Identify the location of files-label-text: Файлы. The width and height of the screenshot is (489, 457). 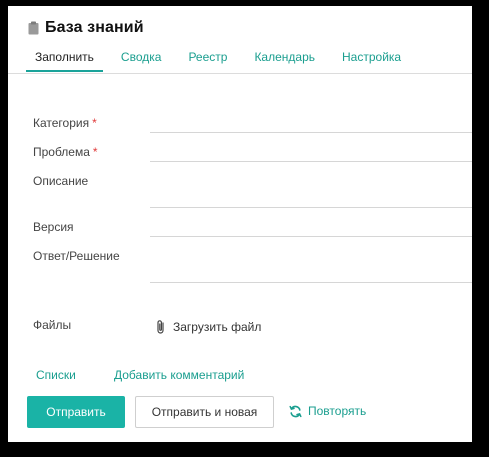
(52, 325).